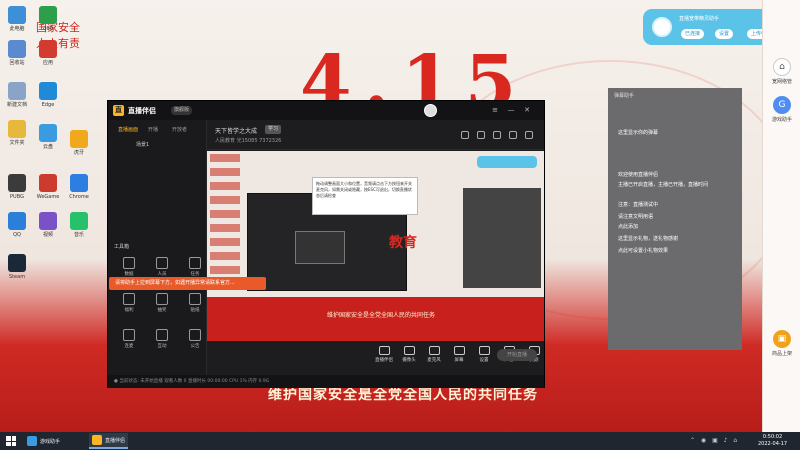  Describe the element at coordinates (781, 71) in the screenshot. I see `sidebar-network: ⌂ 宽网络管` at that location.